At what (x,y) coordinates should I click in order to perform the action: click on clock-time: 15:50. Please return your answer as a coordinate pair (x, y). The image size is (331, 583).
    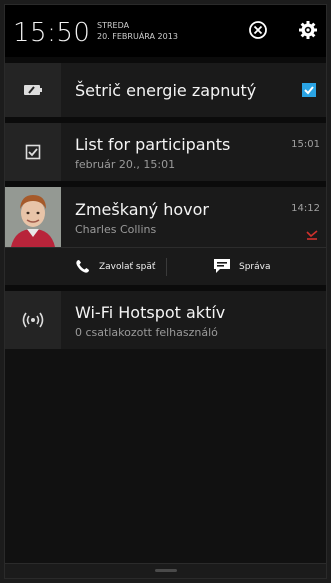
    Looking at the image, I should click on (52, 33).